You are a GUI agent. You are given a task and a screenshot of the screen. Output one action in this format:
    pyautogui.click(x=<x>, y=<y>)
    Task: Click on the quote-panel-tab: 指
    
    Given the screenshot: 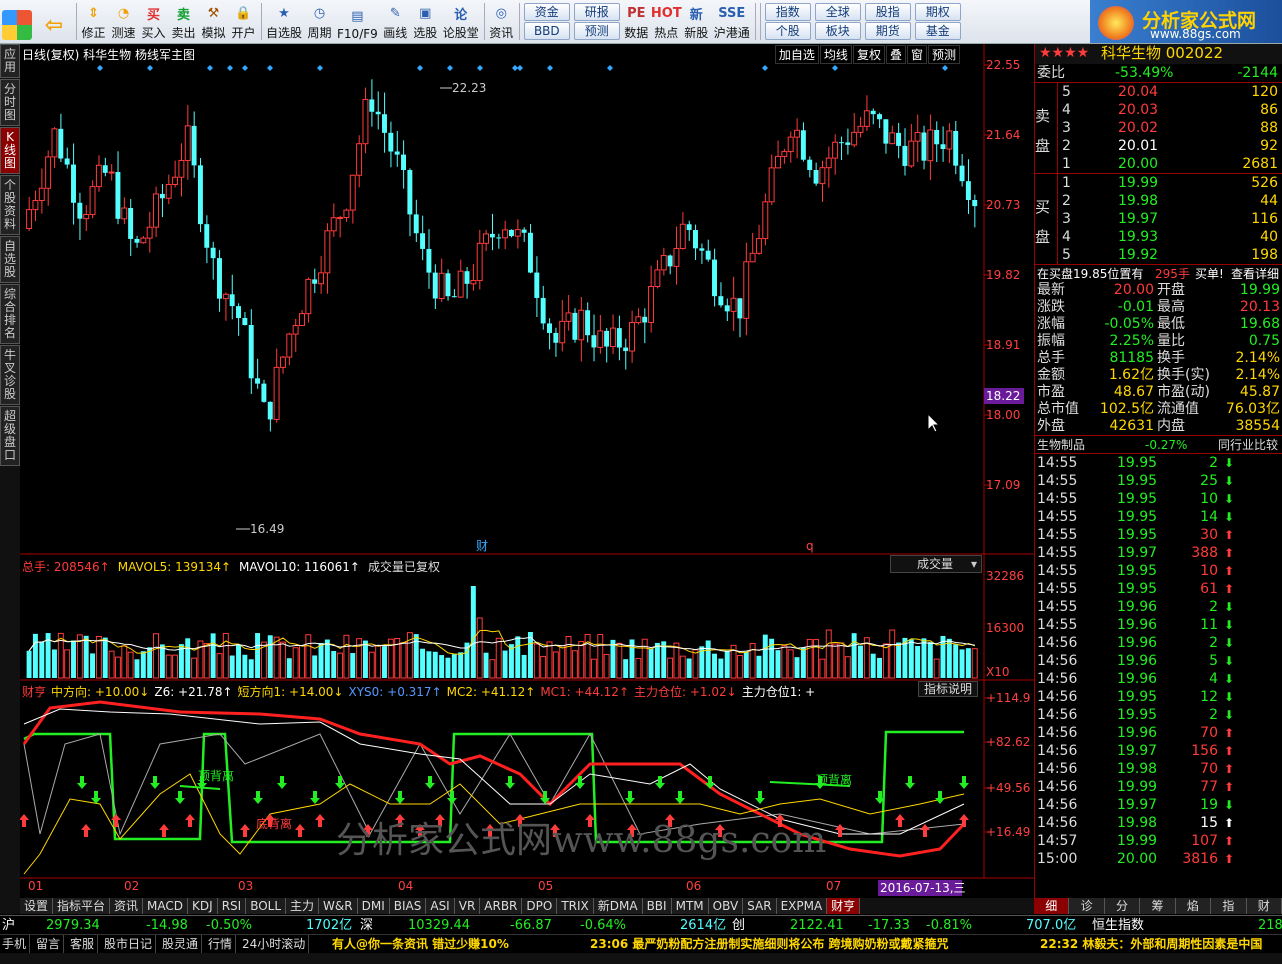 What is the action you would take?
    pyautogui.click(x=1229, y=906)
    